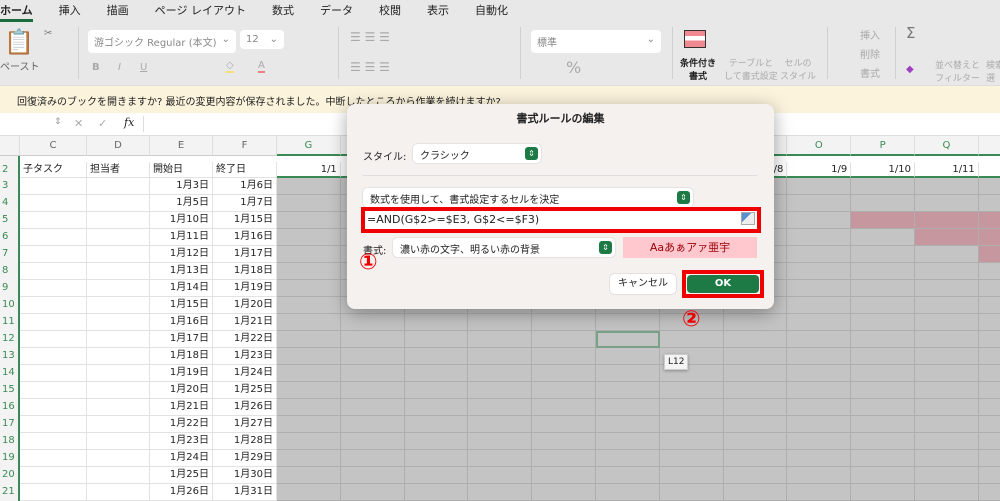  I want to click on start-date-cell: 1月16日, so click(181, 322).